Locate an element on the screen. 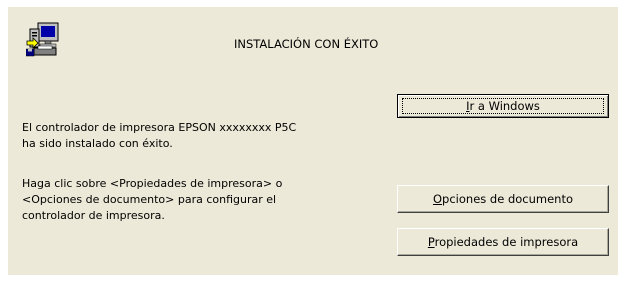 This screenshot has width=624, height=282. document-options-mnemonic: O is located at coordinates (437, 199).